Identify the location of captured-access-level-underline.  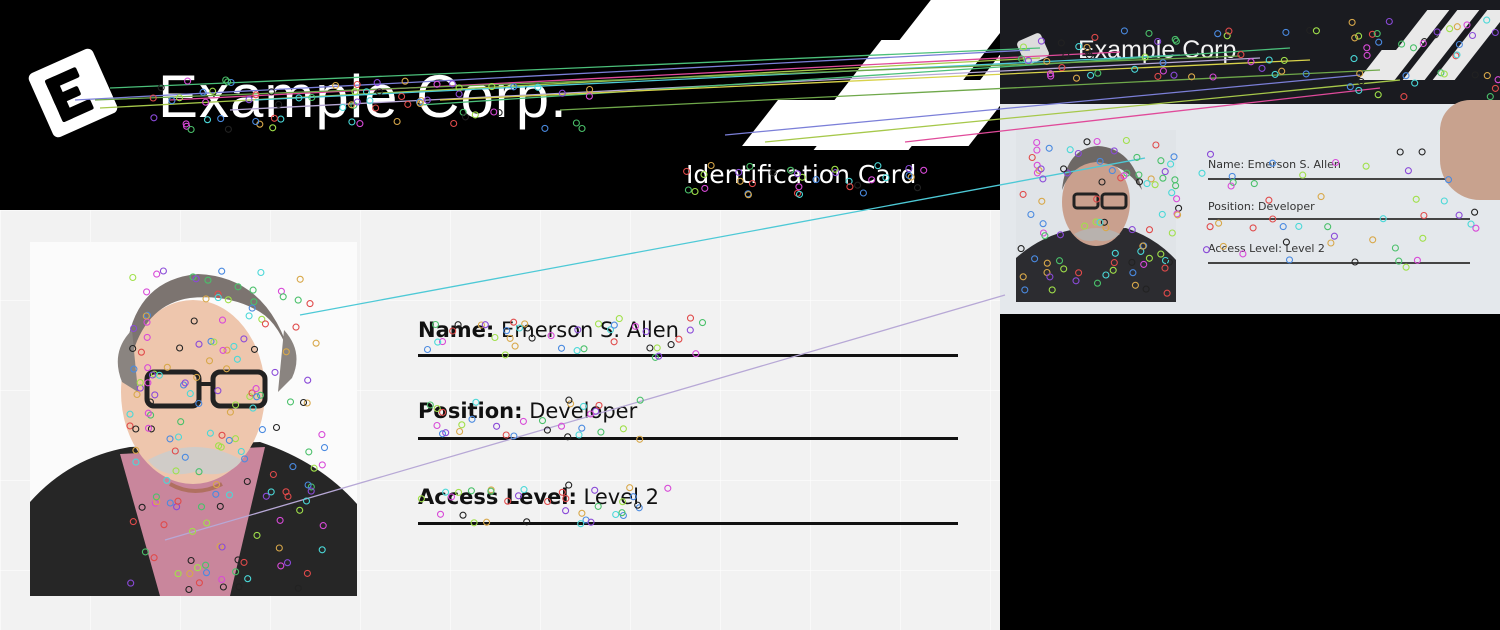
(1339, 263).